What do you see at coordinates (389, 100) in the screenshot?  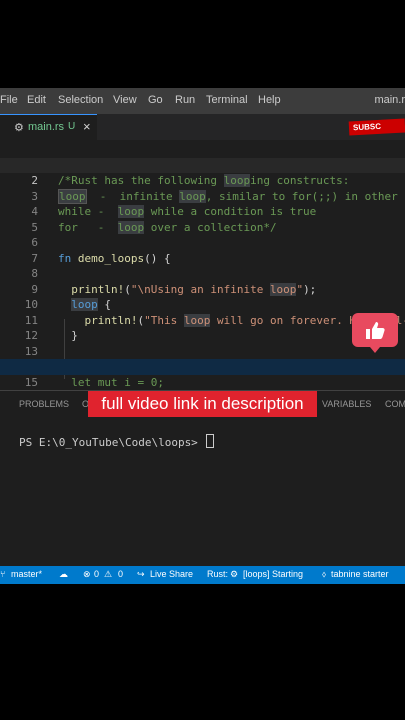 I see `window-title: main.r` at bounding box center [389, 100].